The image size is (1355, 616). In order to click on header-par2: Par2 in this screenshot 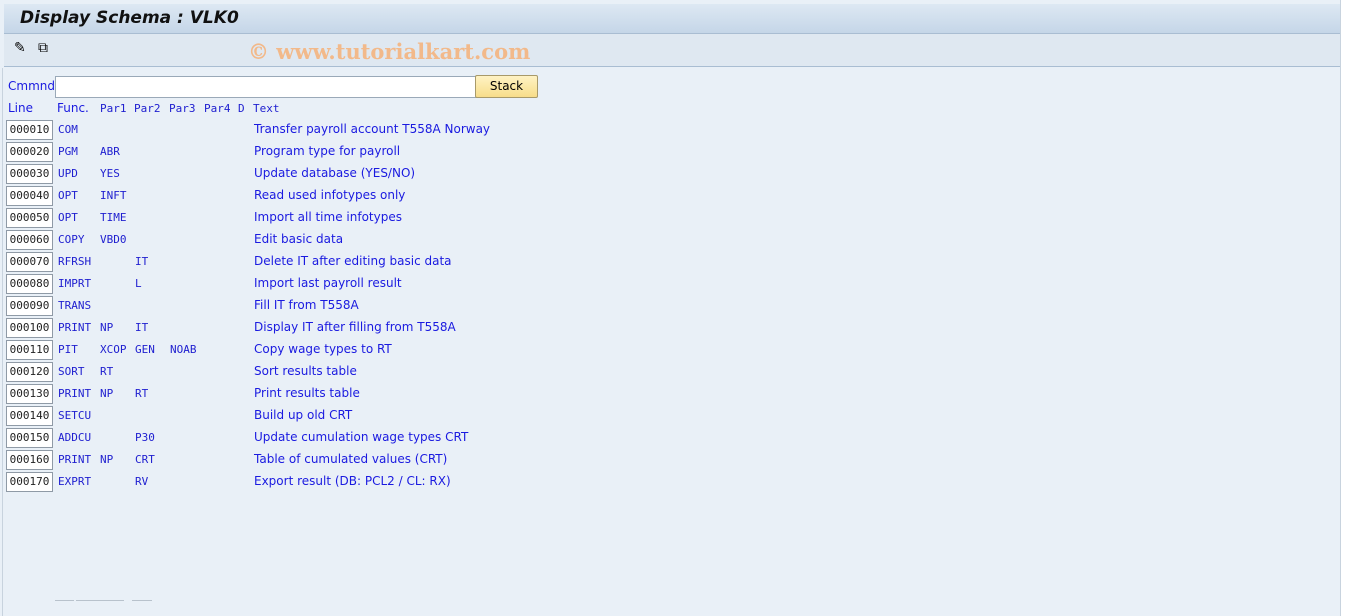, I will do `click(147, 108)`.